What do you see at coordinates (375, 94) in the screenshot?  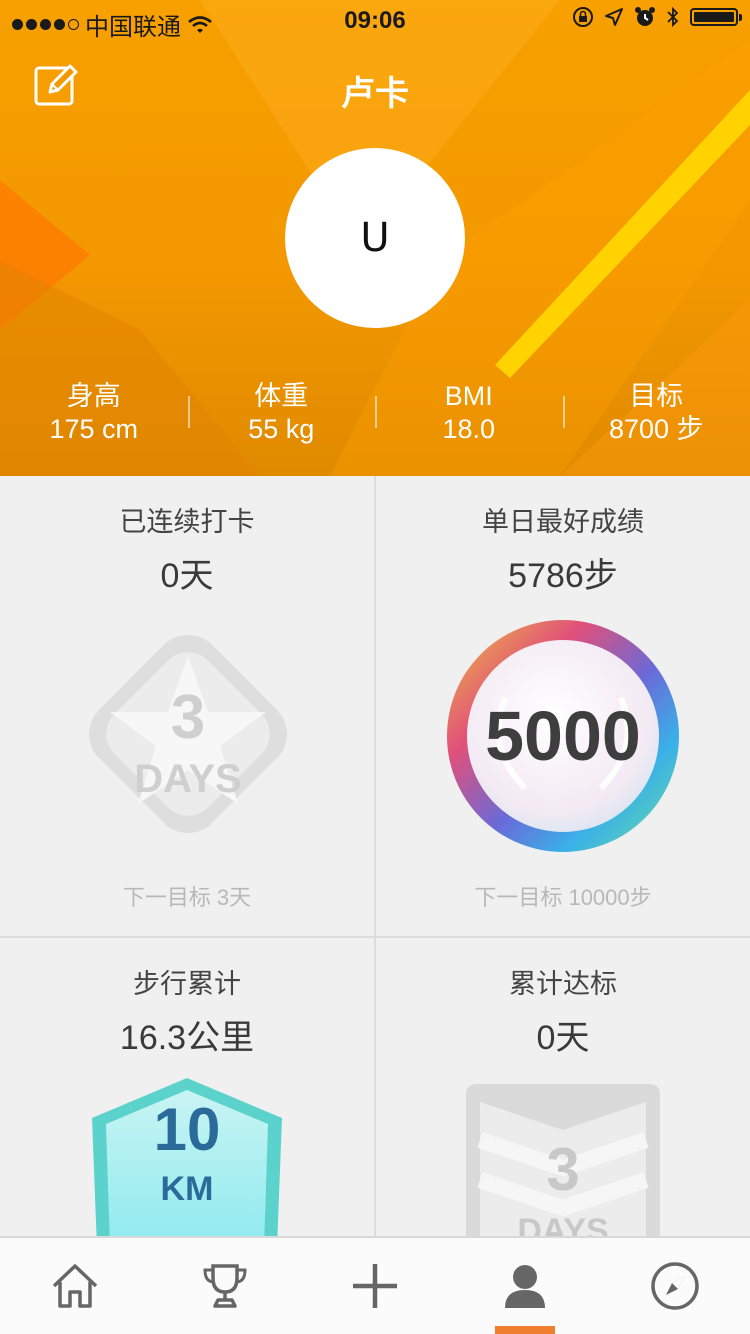 I see `page-title: 卢卡` at bounding box center [375, 94].